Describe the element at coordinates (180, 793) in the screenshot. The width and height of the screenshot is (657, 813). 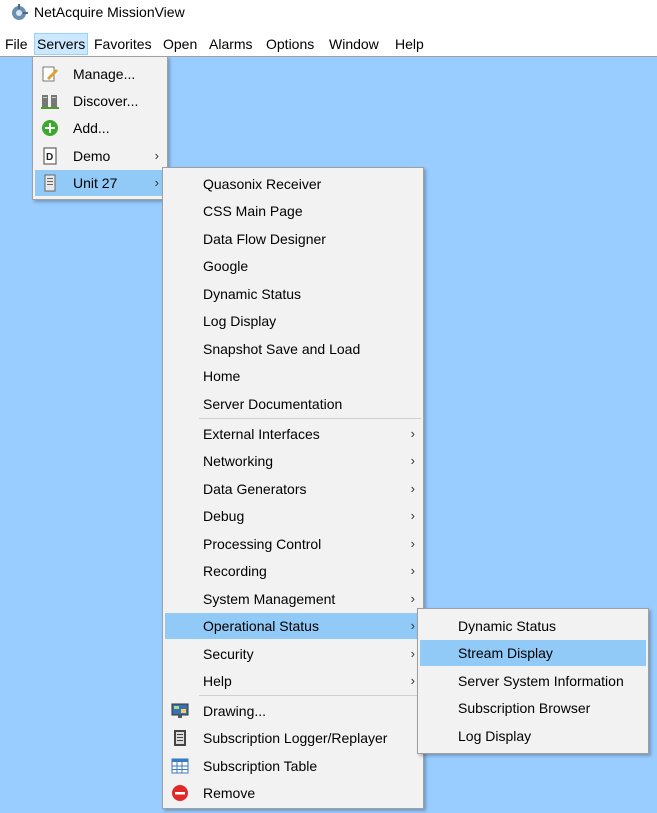
I see `remove-icon` at that location.